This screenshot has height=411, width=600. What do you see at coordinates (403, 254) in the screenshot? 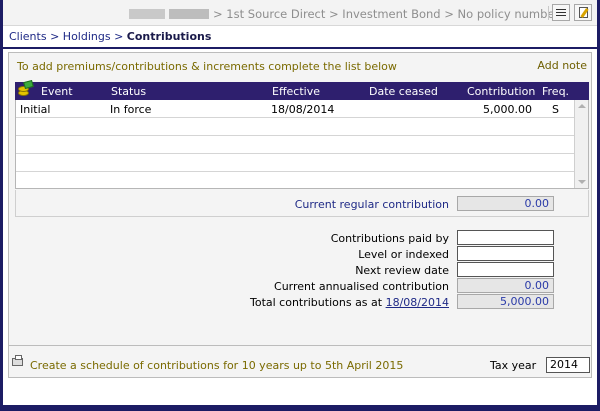
I see `level-label: Level or indexed` at bounding box center [403, 254].